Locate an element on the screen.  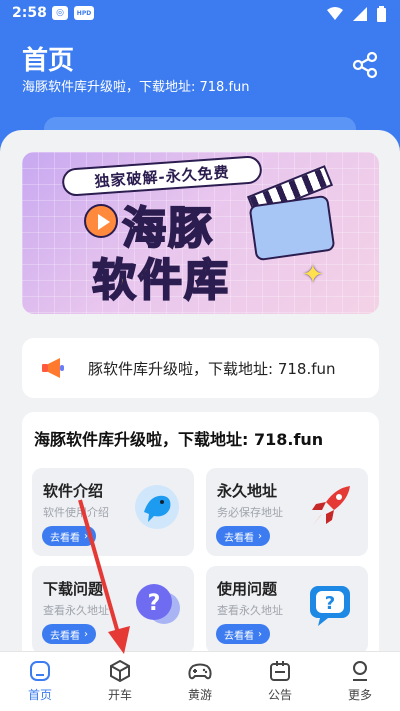
tile-title: 下载问题 is located at coordinates (73, 589).